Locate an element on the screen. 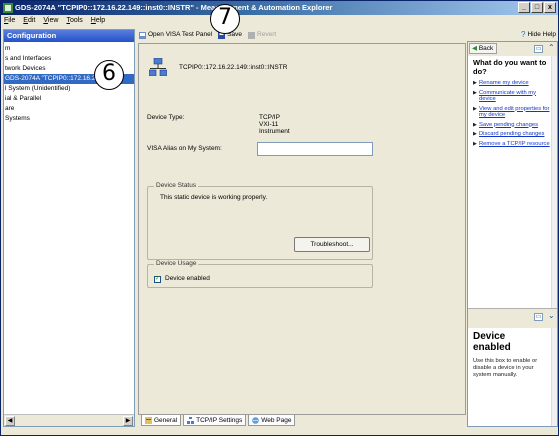  collapse-up-icon: ⌃ is located at coordinates (551, 47).